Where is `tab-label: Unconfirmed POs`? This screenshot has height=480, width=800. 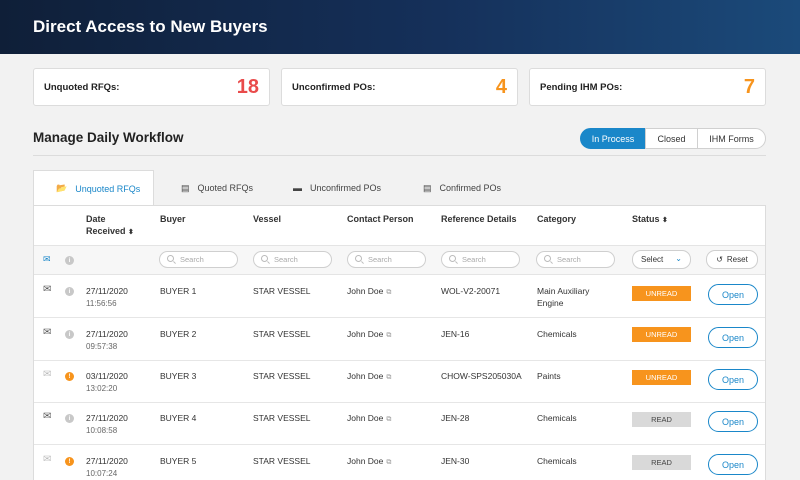 tab-label: Unconfirmed POs is located at coordinates (346, 188).